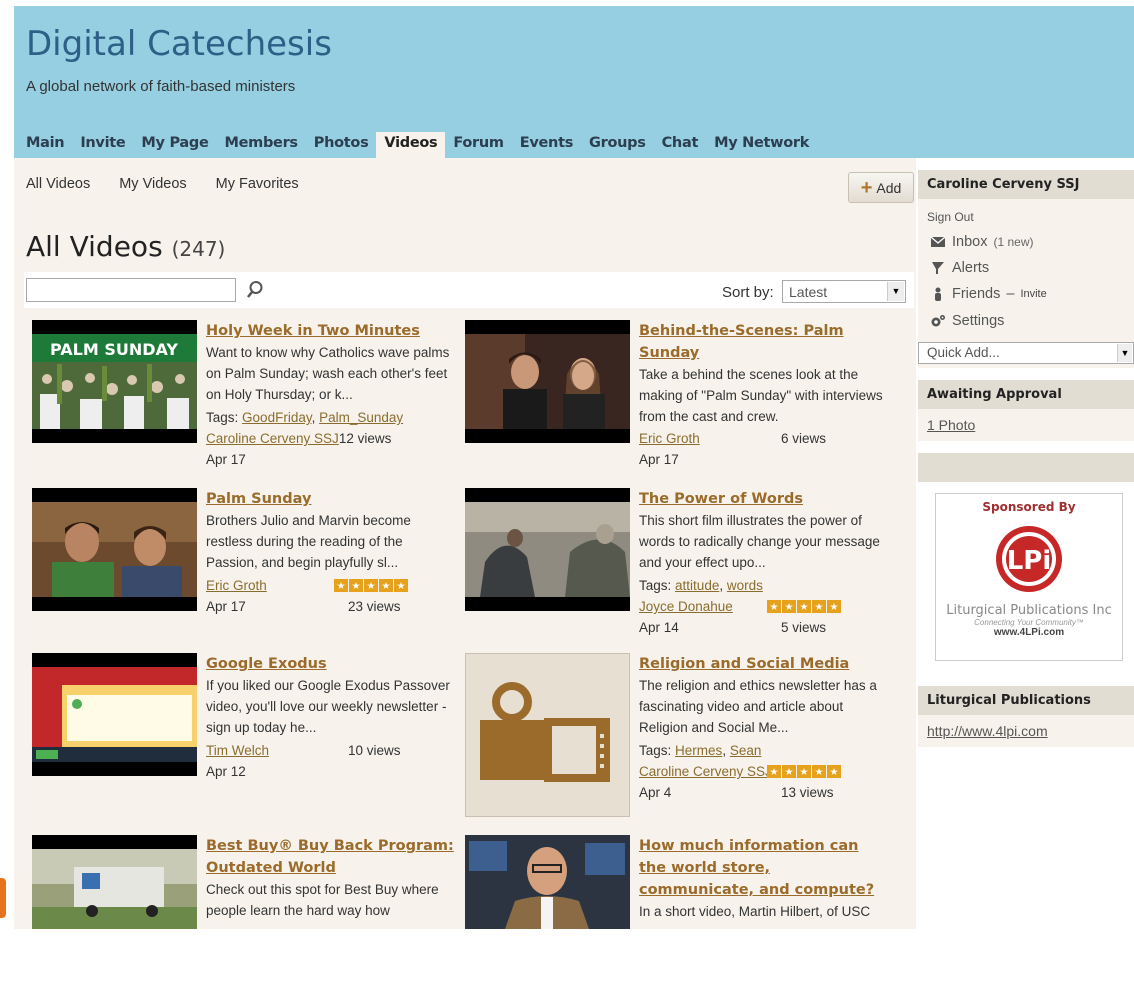 The width and height of the screenshot is (1134, 995). What do you see at coordinates (1029, 559) in the screenshot?
I see `lpi-logo: LPi` at bounding box center [1029, 559].